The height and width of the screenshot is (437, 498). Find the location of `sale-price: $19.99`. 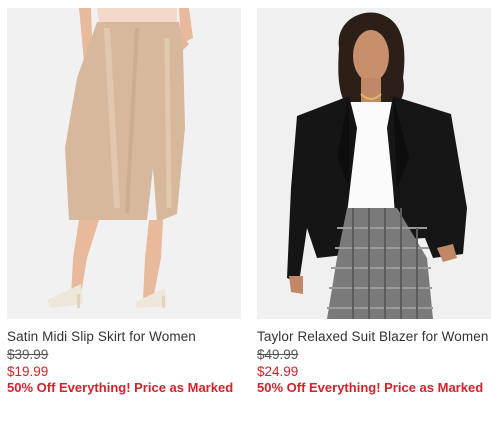

sale-price: $19.99 is located at coordinates (28, 371).